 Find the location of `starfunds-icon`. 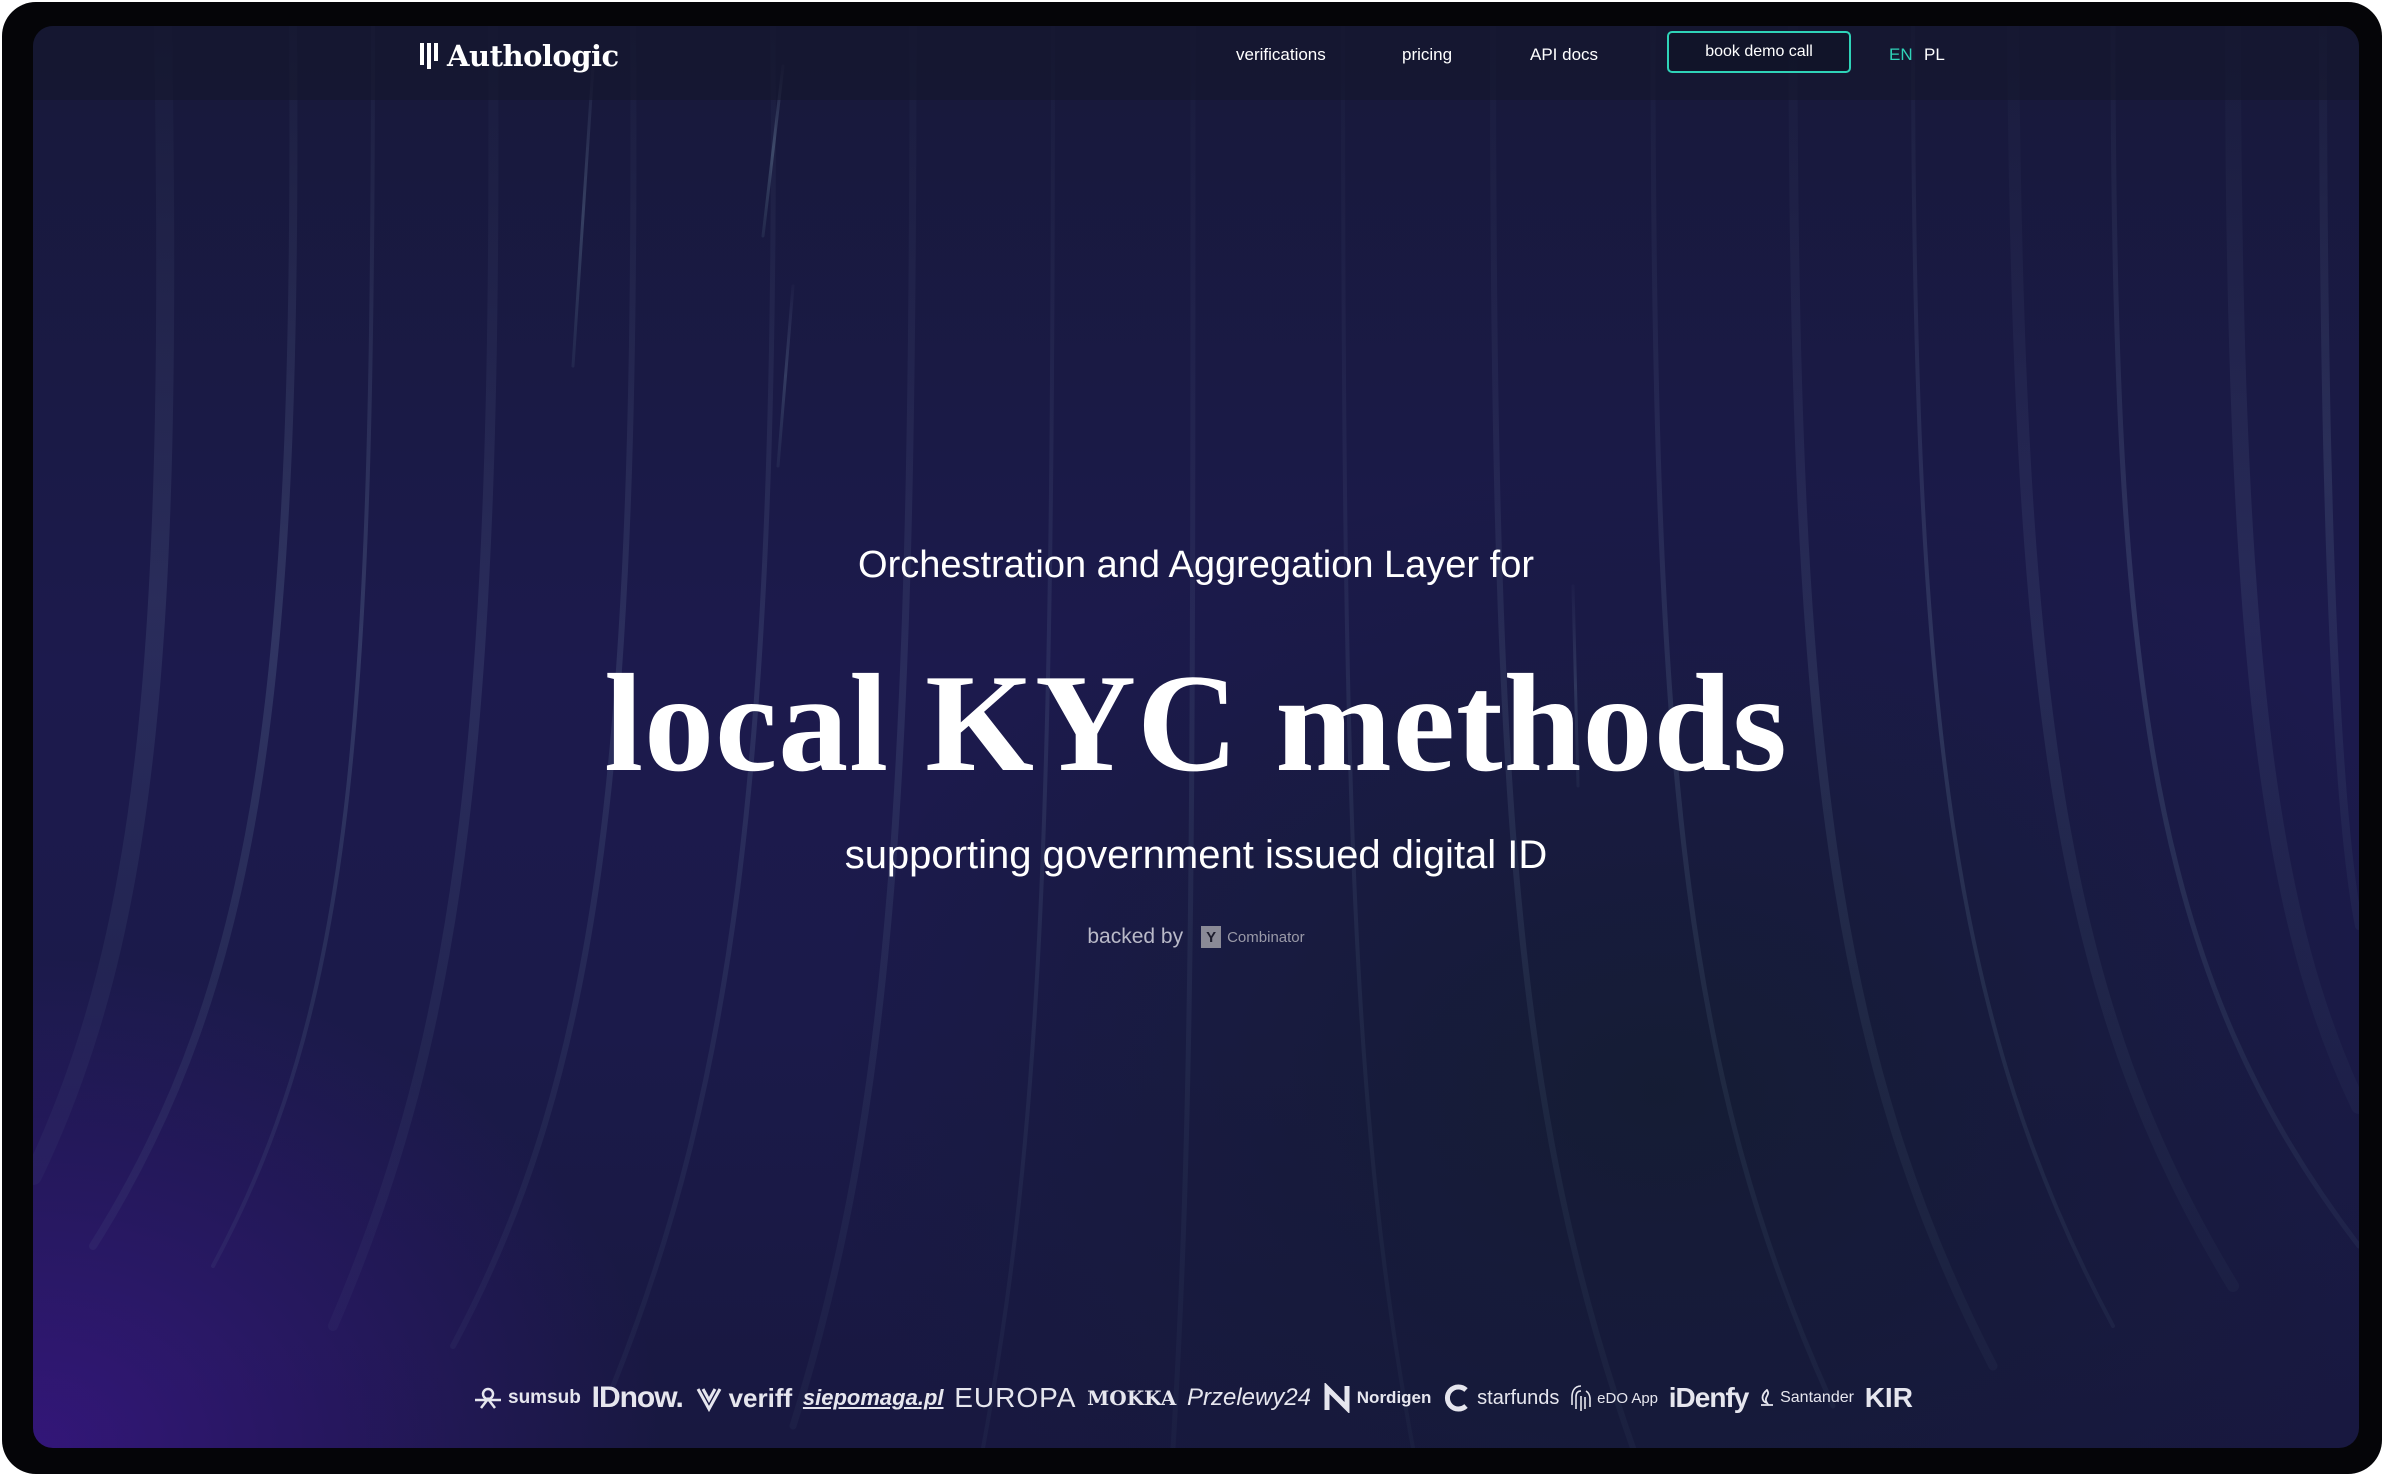

starfunds-icon is located at coordinates (1456, 1398).